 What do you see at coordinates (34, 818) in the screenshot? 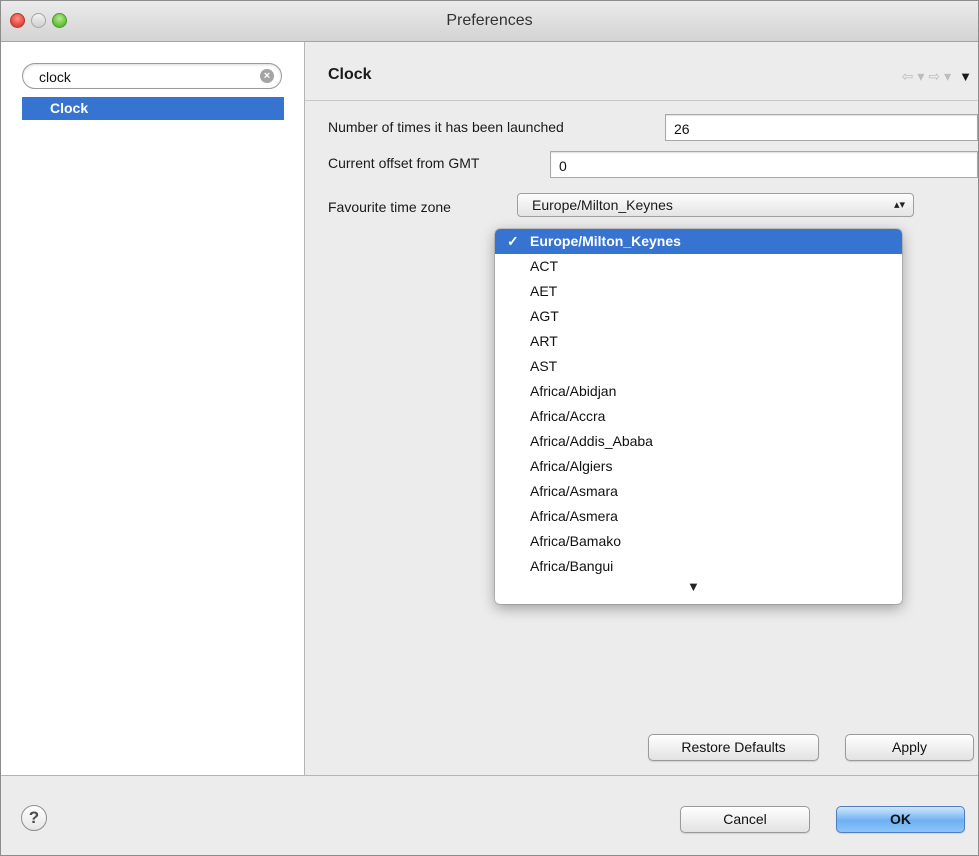
I see `help-icon: ?` at bounding box center [34, 818].